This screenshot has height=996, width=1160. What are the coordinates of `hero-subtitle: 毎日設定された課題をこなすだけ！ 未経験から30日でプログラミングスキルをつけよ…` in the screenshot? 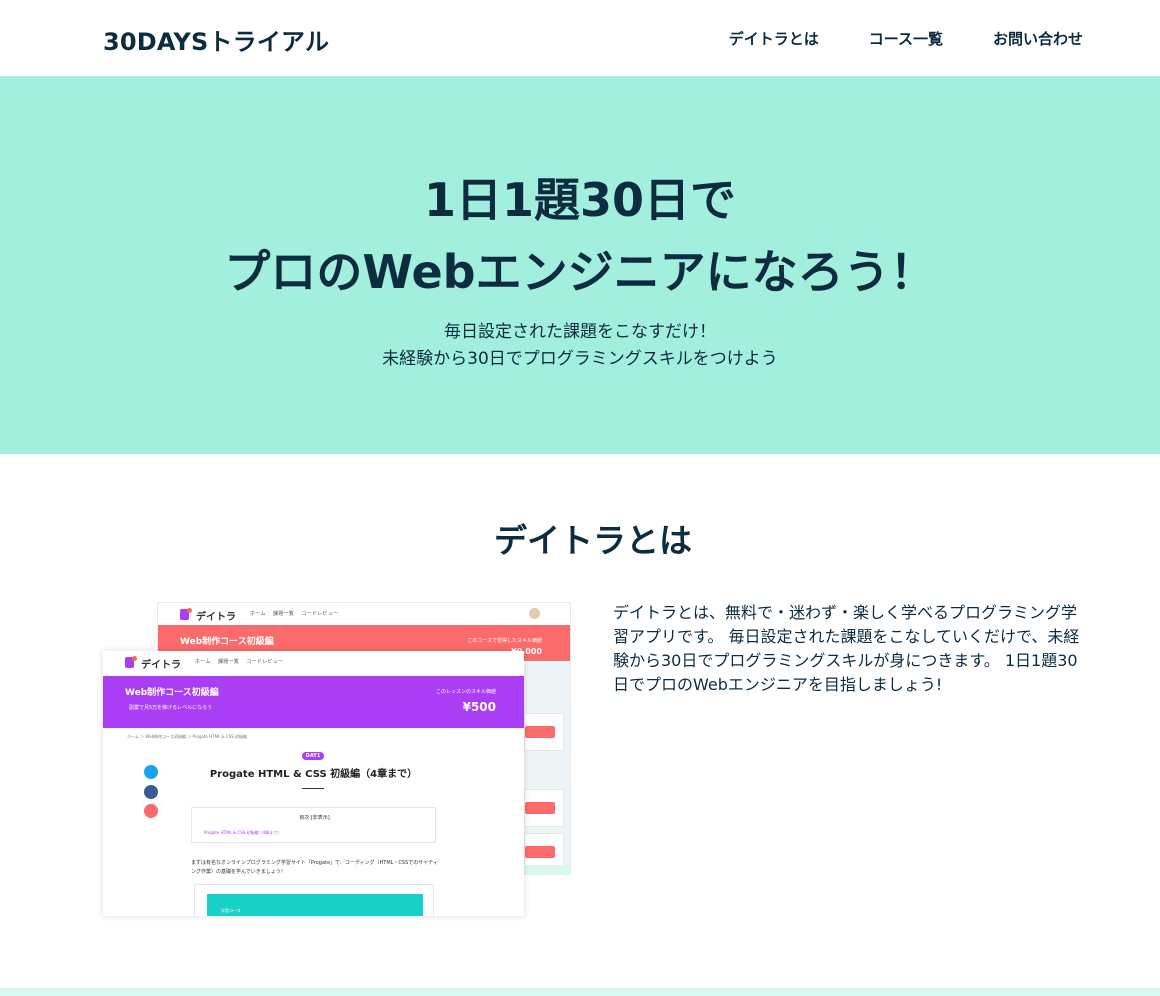 It's located at (580, 346).